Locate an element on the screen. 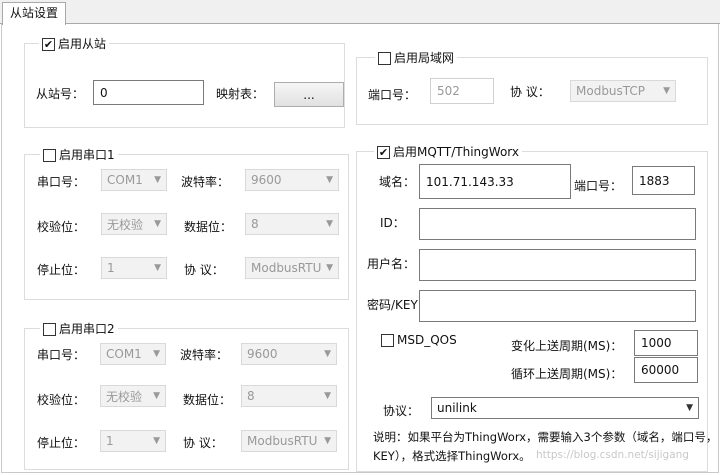 Image resolution: width=720 pixels, height=474 pixels. mqtt-protocol-select: unilink ▼ is located at coordinates (565, 408).